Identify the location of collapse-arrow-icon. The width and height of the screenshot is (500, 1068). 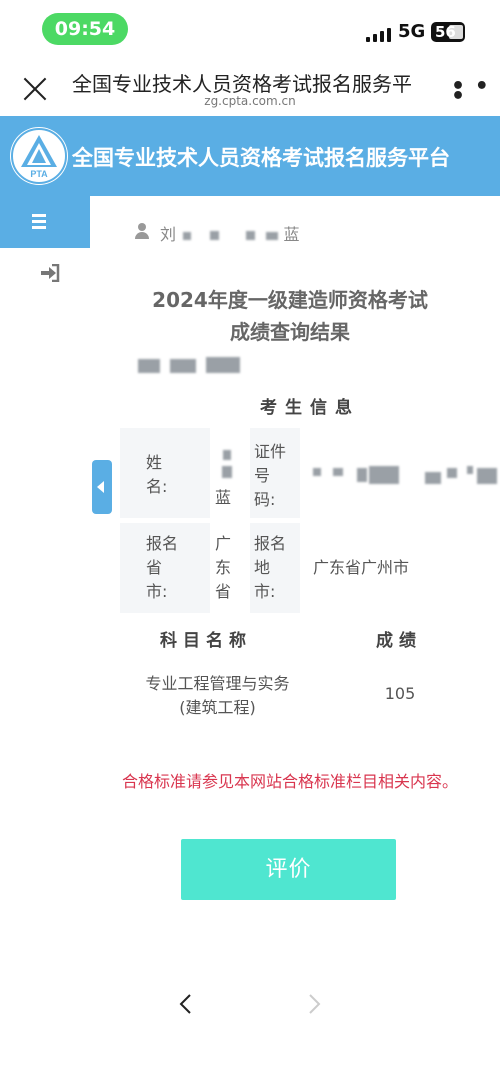
(102, 487).